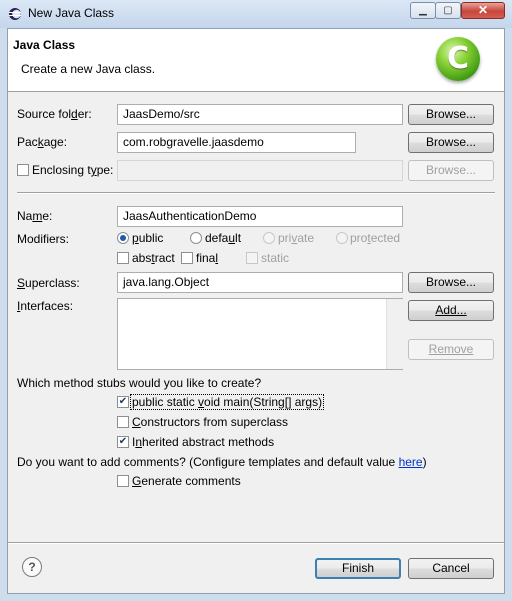  Describe the element at coordinates (227, 402) in the screenshot. I see `main-method-label: public static void main(String[] args)` at that location.